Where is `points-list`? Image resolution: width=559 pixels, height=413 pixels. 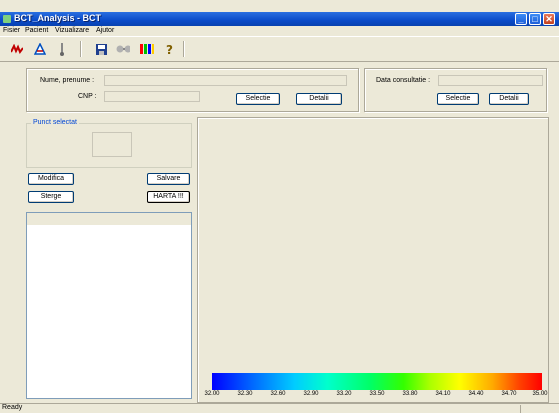 points-list is located at coordinates (109, 305).